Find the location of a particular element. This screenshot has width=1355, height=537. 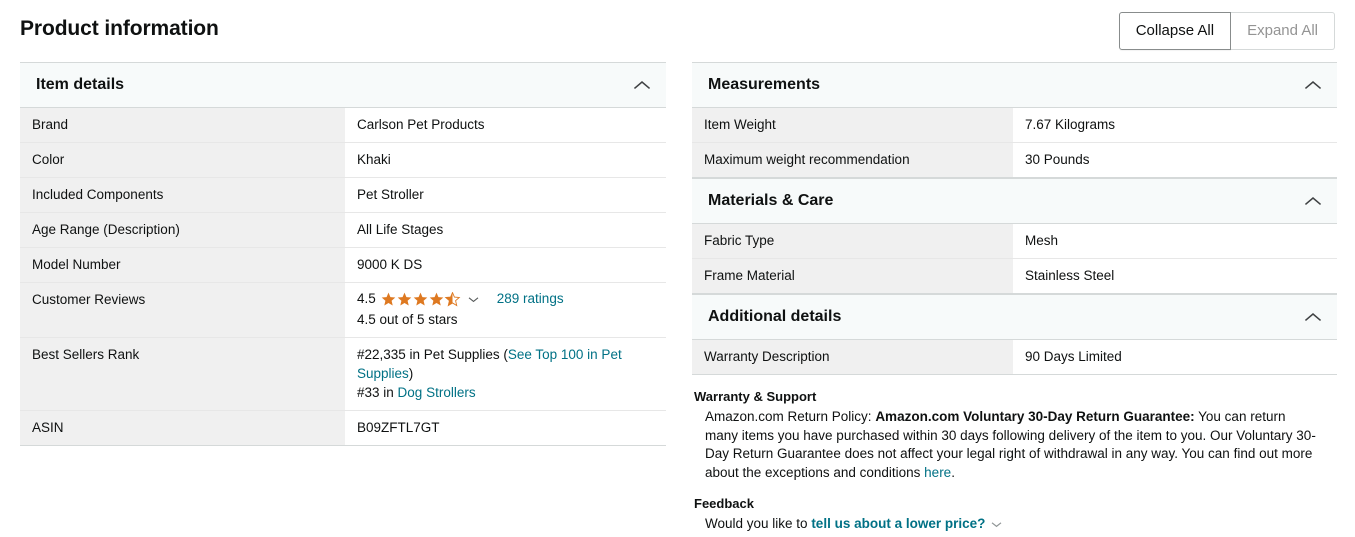

table-row: Color Khaki is located at coordinates (343, 160).